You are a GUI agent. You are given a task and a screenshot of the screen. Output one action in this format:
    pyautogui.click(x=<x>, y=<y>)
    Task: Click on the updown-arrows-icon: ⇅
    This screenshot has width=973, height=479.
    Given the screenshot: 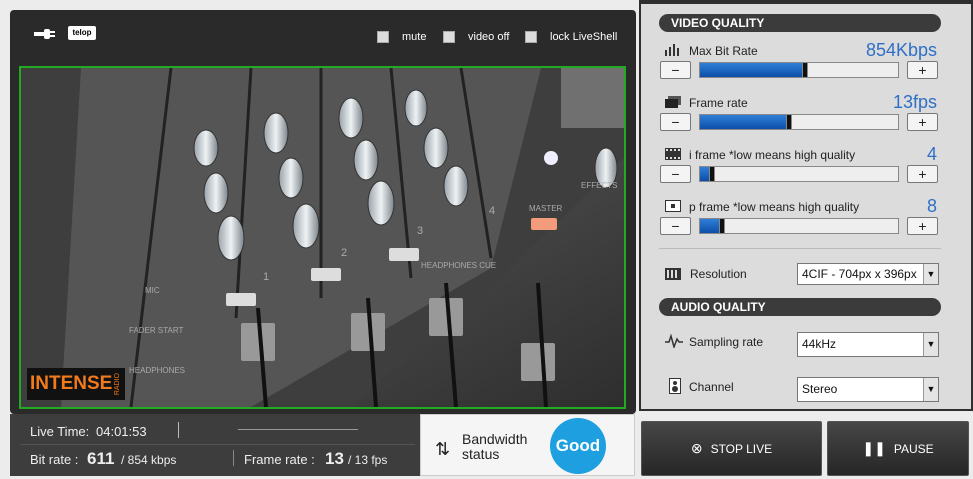 What is the action you would take?
    pyautogui.click(x=443, y=449)
    